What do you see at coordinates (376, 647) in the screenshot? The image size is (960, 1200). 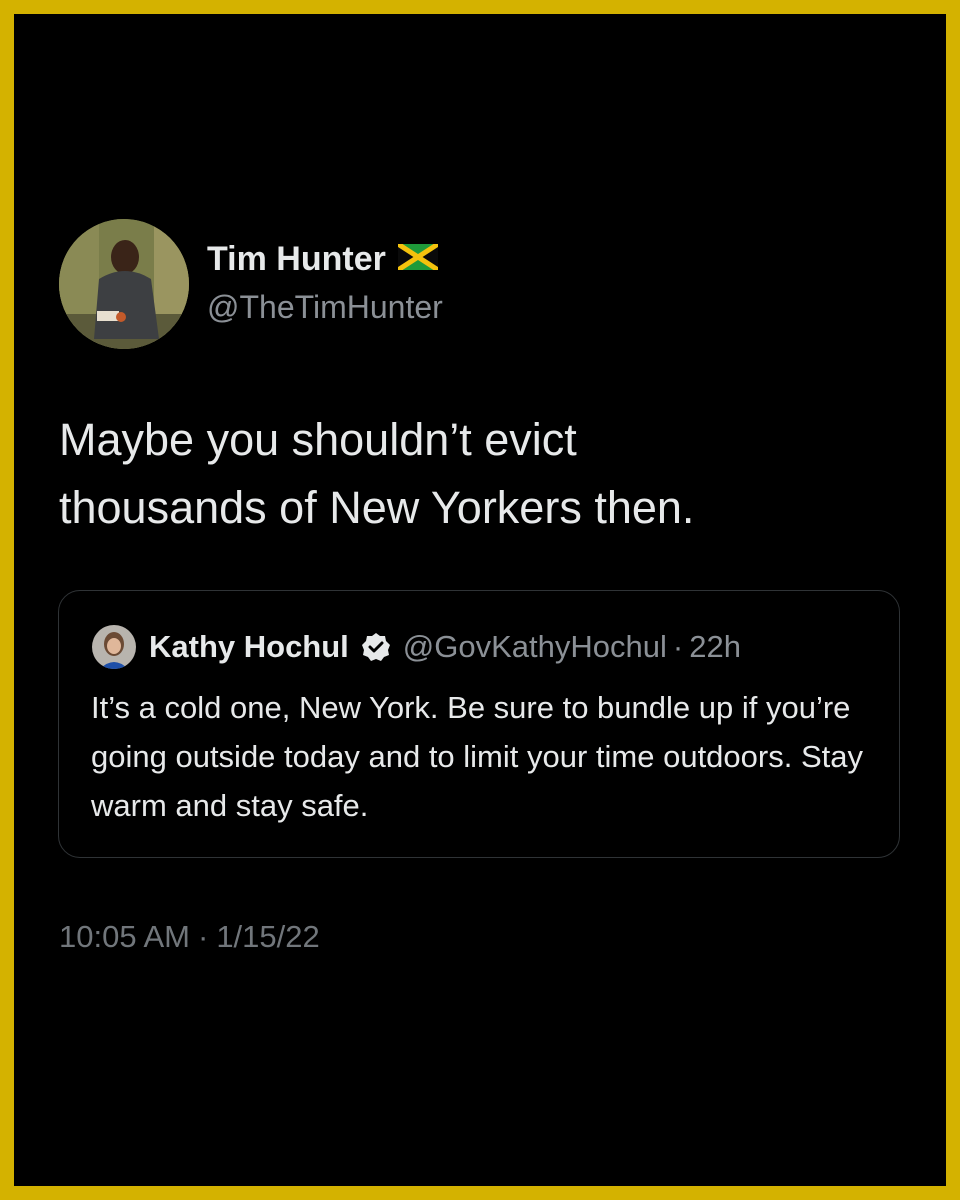 I see `verified-badge-icon` at bounding box center [376, 647].